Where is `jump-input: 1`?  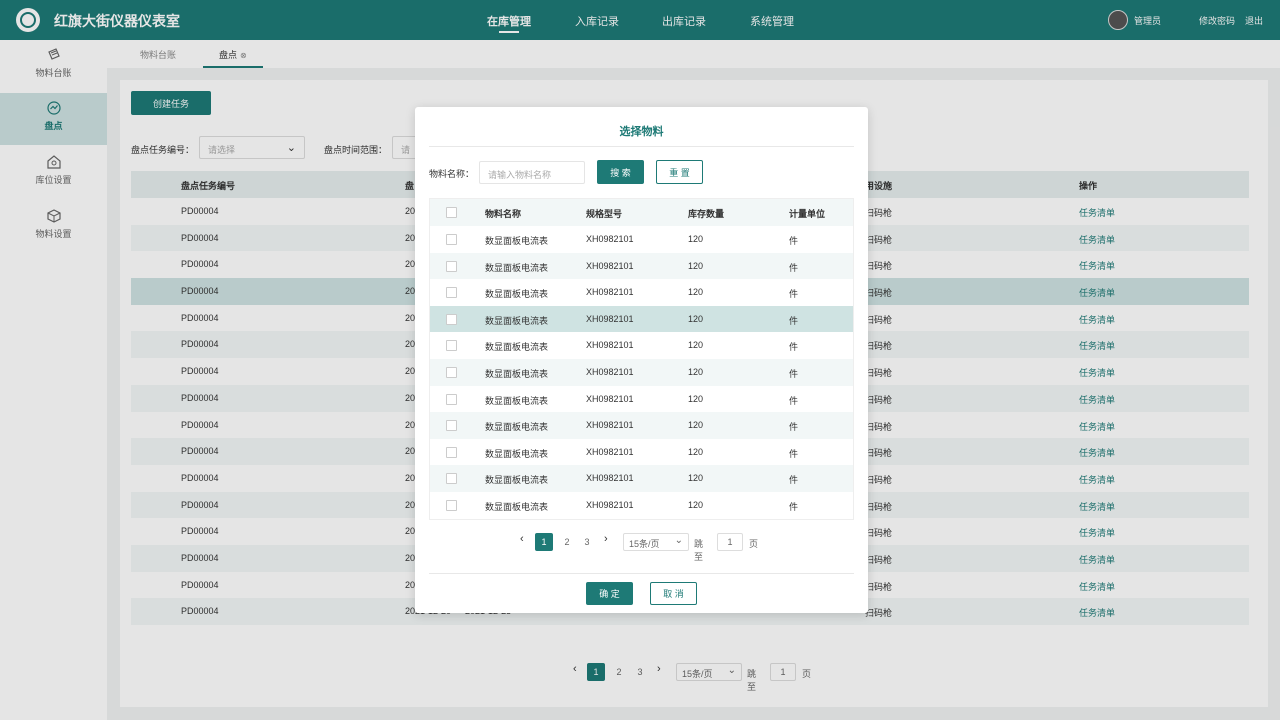
jump-input: 1 is located at coordinates (730, 542).